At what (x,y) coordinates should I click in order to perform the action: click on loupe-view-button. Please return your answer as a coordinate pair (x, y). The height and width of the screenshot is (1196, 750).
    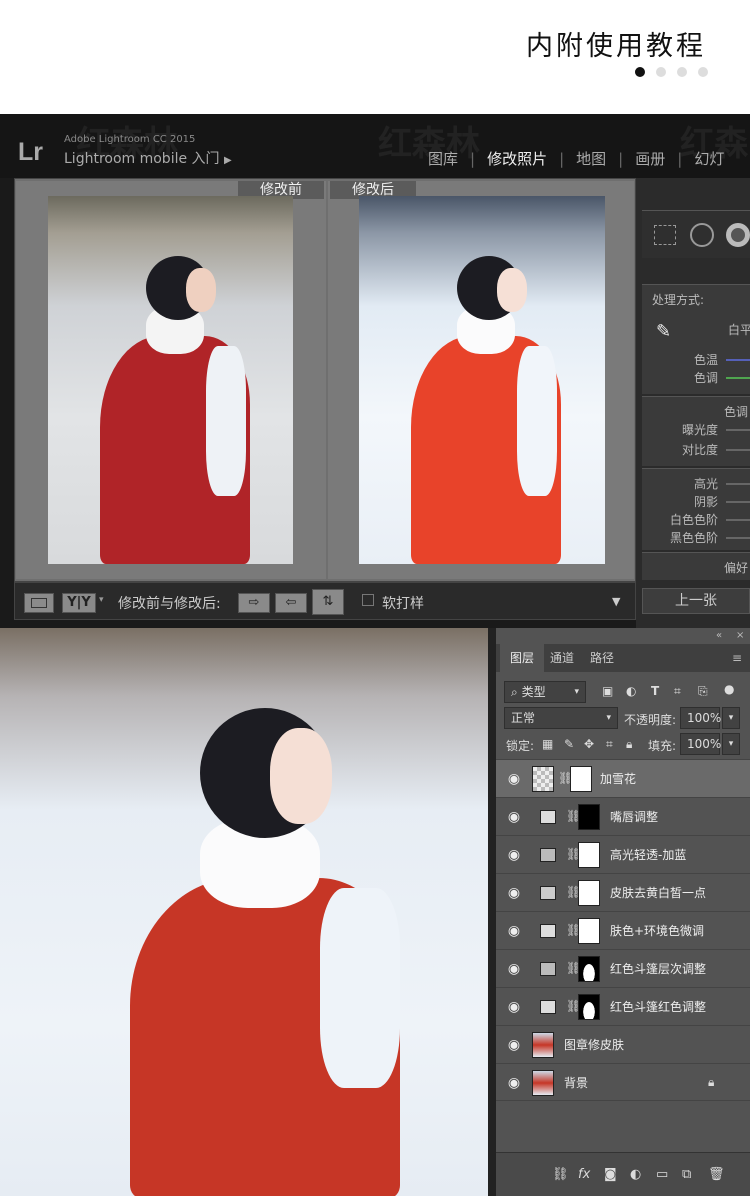
    Looking at the image, I should click on (39, 603).